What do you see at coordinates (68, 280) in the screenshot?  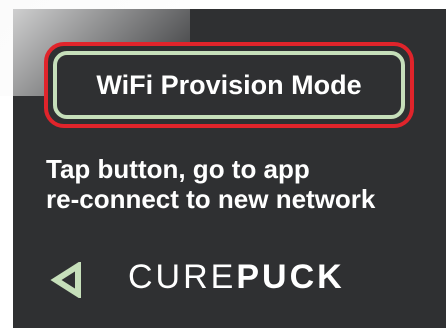 I see `triangle-left-icon` at bounding box center [68, 280].